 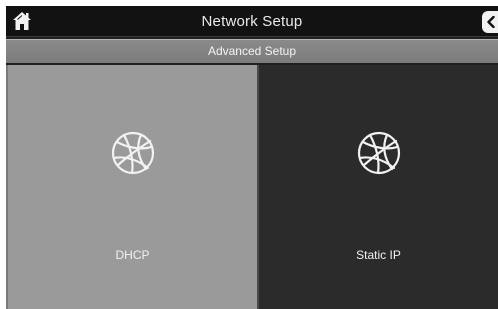 I want to click on top-bar: Network Setup, so click(x=252, y=21).